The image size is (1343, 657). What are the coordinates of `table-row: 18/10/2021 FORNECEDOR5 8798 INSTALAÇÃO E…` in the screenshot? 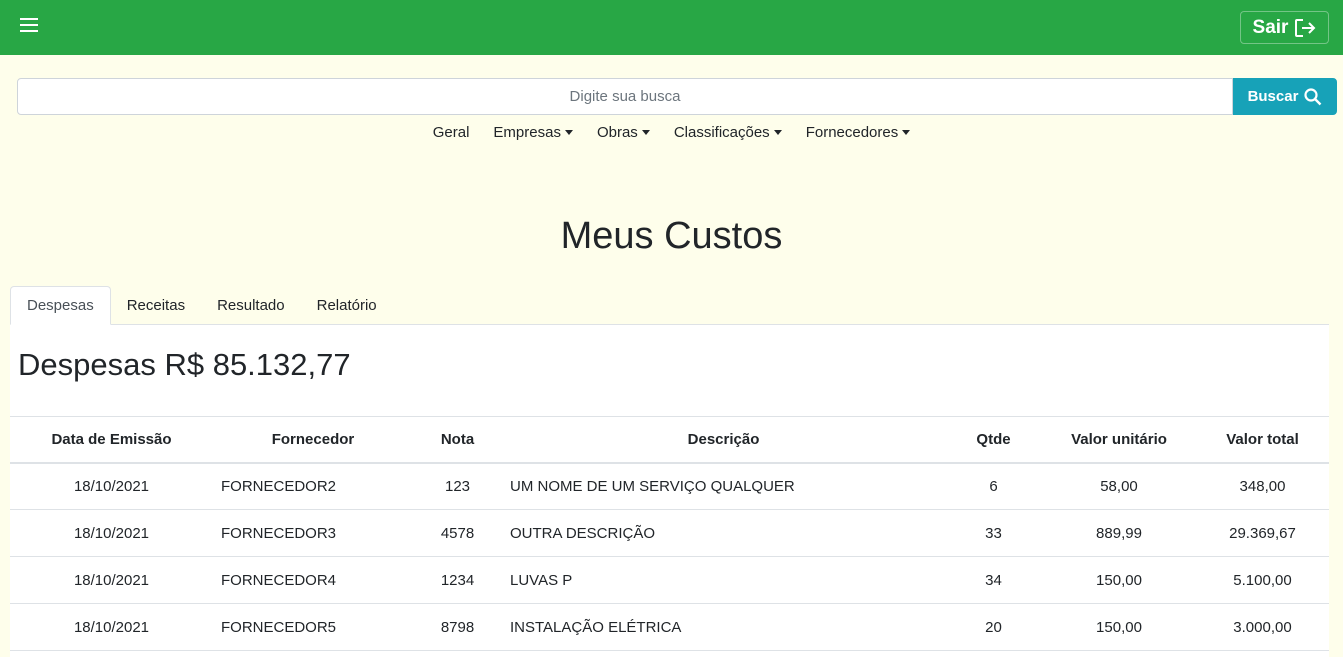 It's located at (669, 627).